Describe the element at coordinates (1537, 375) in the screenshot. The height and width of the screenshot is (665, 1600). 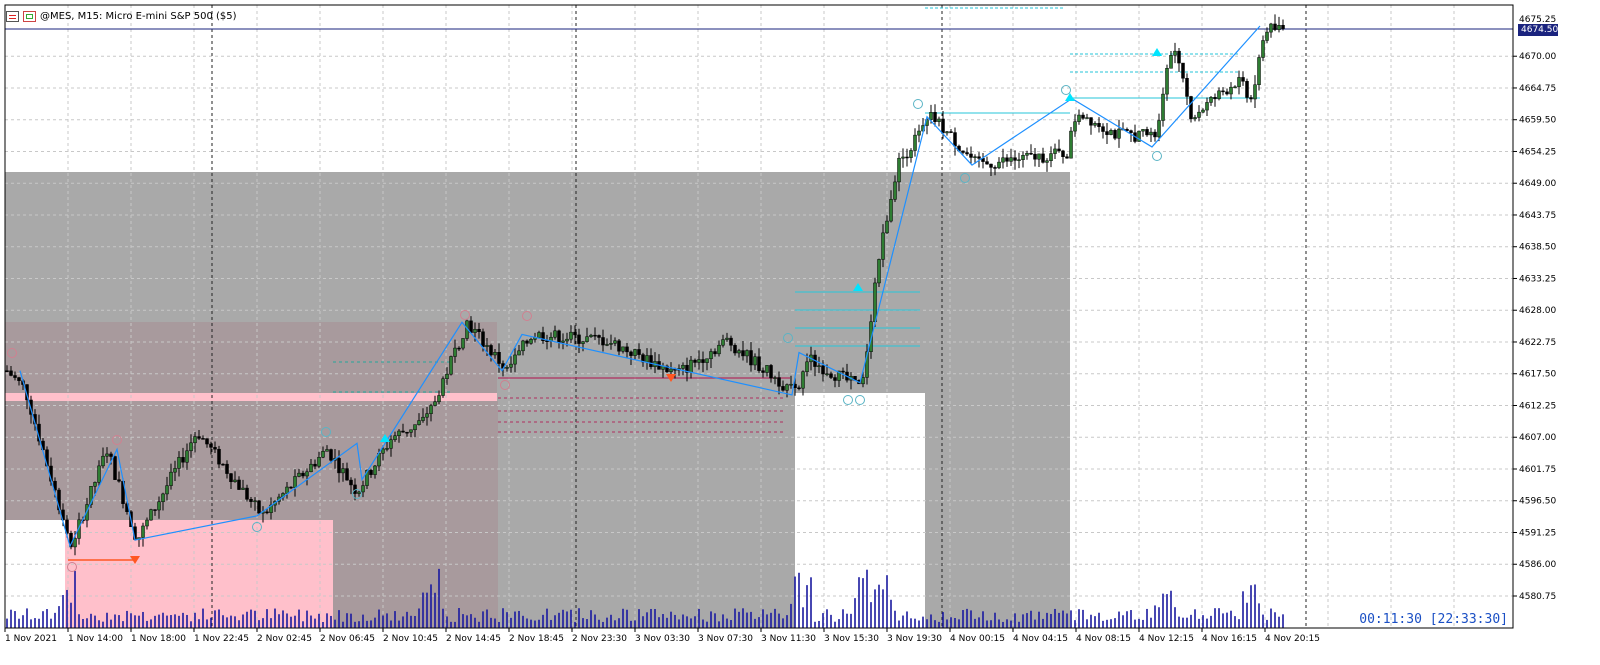
I see `price-label: 4617.50` at that location.